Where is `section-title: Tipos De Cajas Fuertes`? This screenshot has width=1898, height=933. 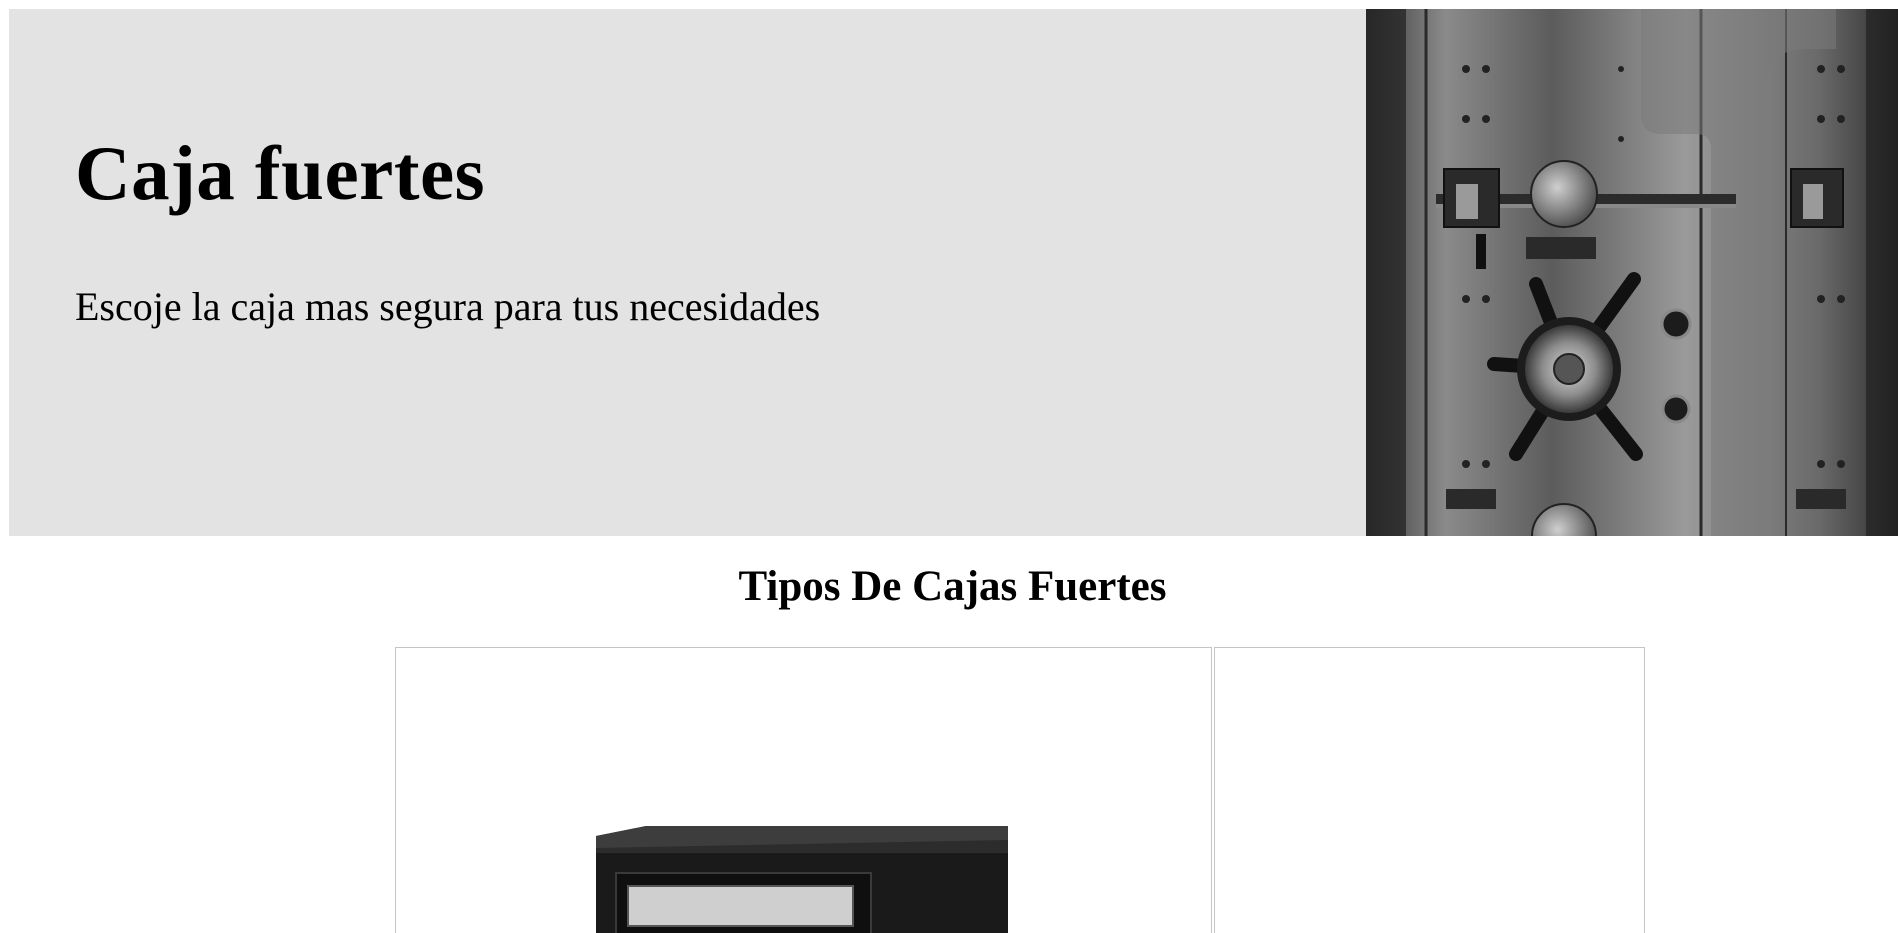
section-title: Tipos De Cajas Fuertes is located at coordinates (952, 586).